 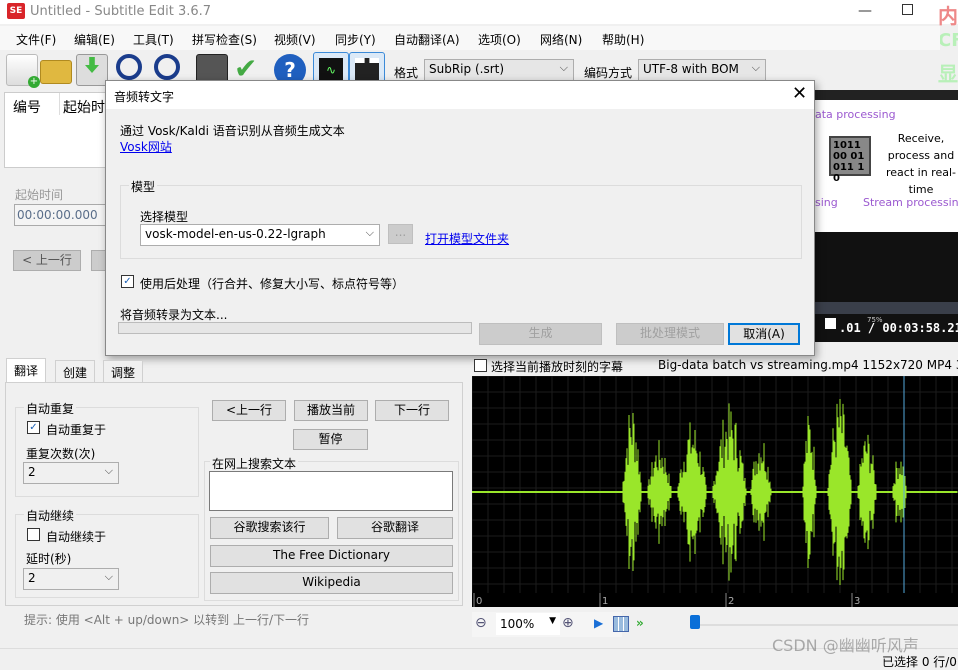 What do you see at coordinates (670, 334) in the screenshot?
I see `batch-mode-button: 批处理模式` at bounding box center [670, 334].